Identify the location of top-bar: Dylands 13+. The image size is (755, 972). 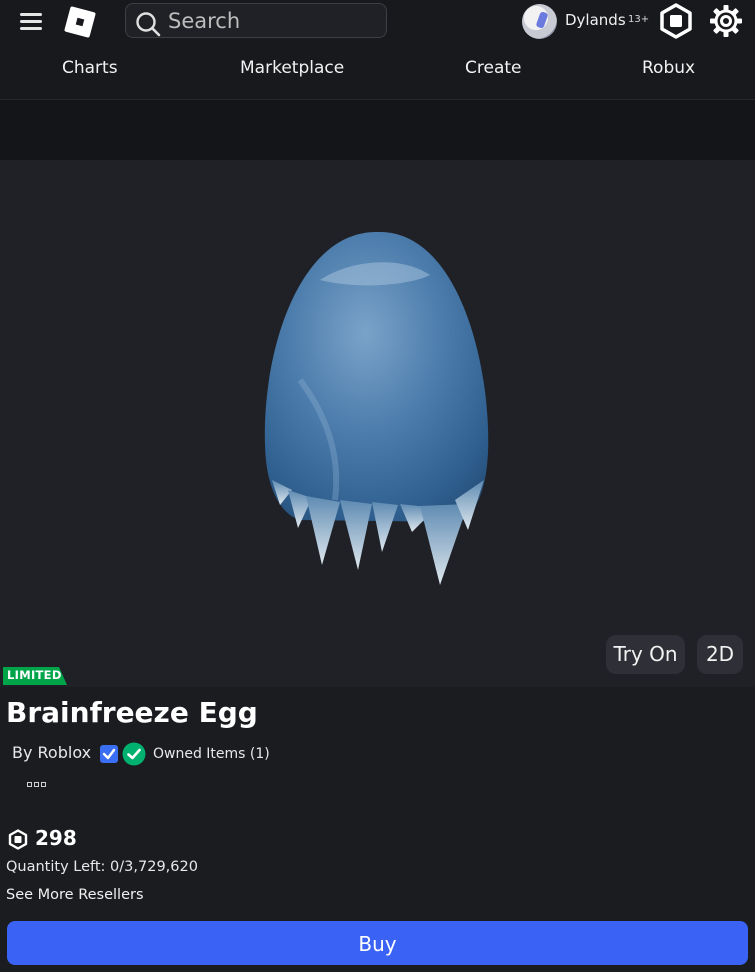
(377, 22).